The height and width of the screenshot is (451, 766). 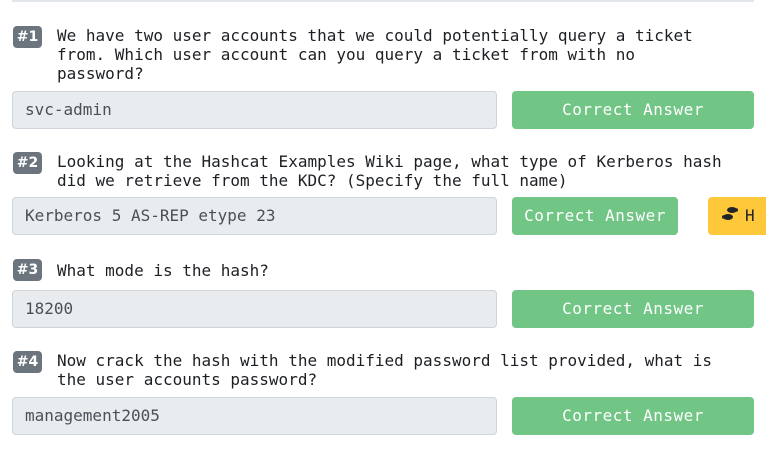 I want to click on question-number-badge: #2, so click(x=27, y=163).